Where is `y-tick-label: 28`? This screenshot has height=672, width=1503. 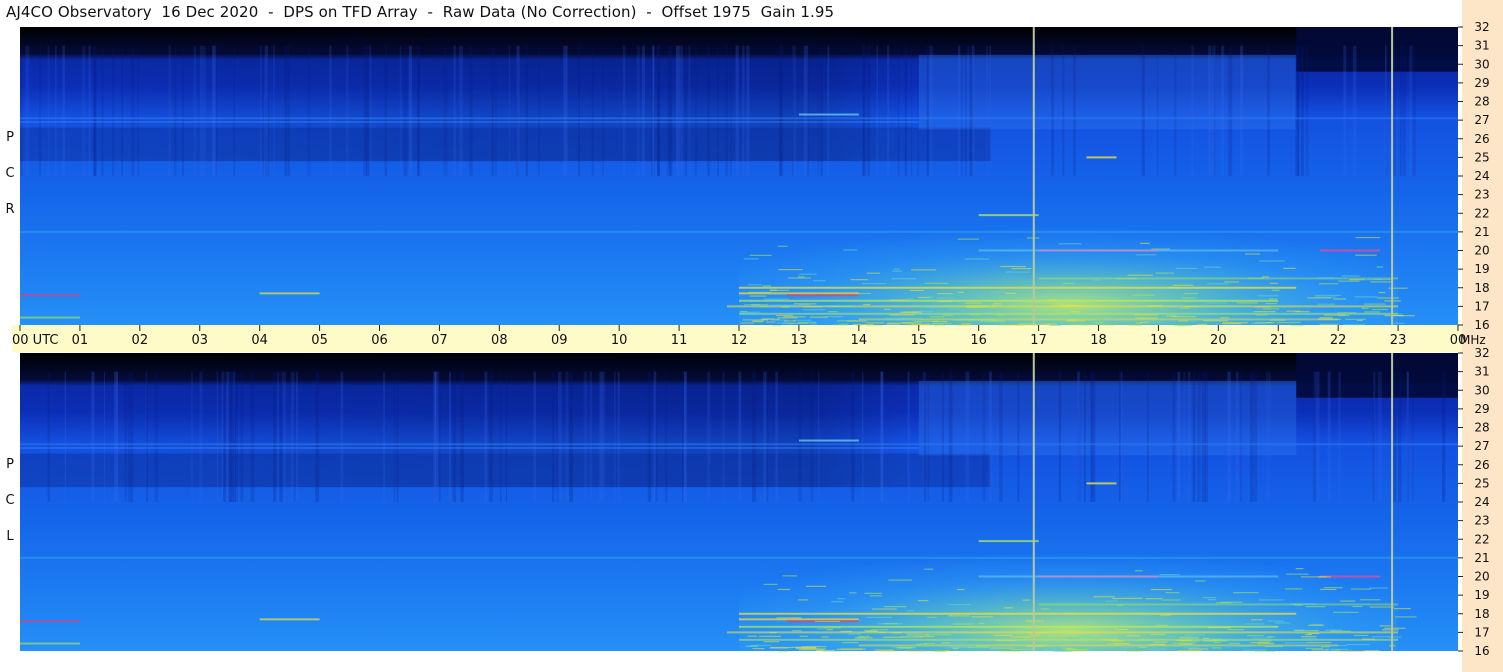
y-tick-label: 28 is located at coordinates (1481, 102).